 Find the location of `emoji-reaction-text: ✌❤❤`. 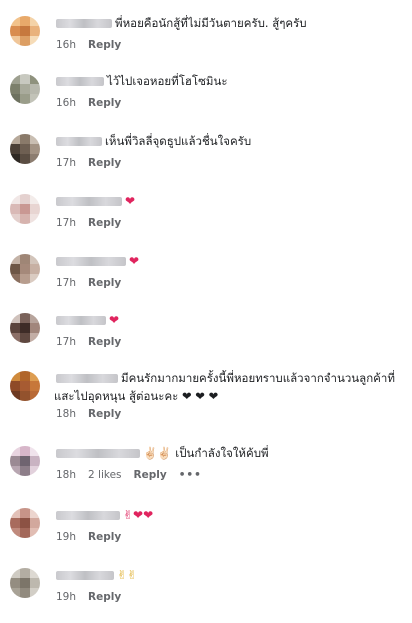

emoji-reaction-text: ✌❤❤ is located at coordinates (138, 515).